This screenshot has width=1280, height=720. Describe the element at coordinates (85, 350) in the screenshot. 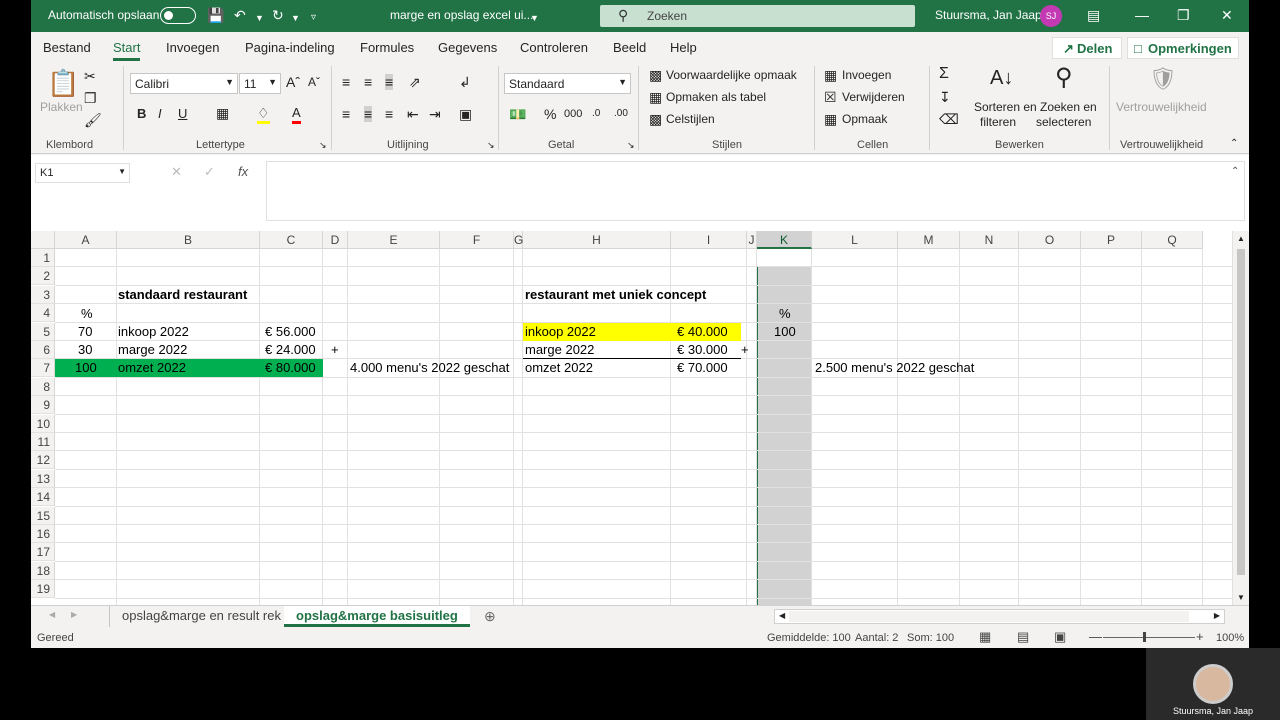

I see `cell-a6: 30` at that location.